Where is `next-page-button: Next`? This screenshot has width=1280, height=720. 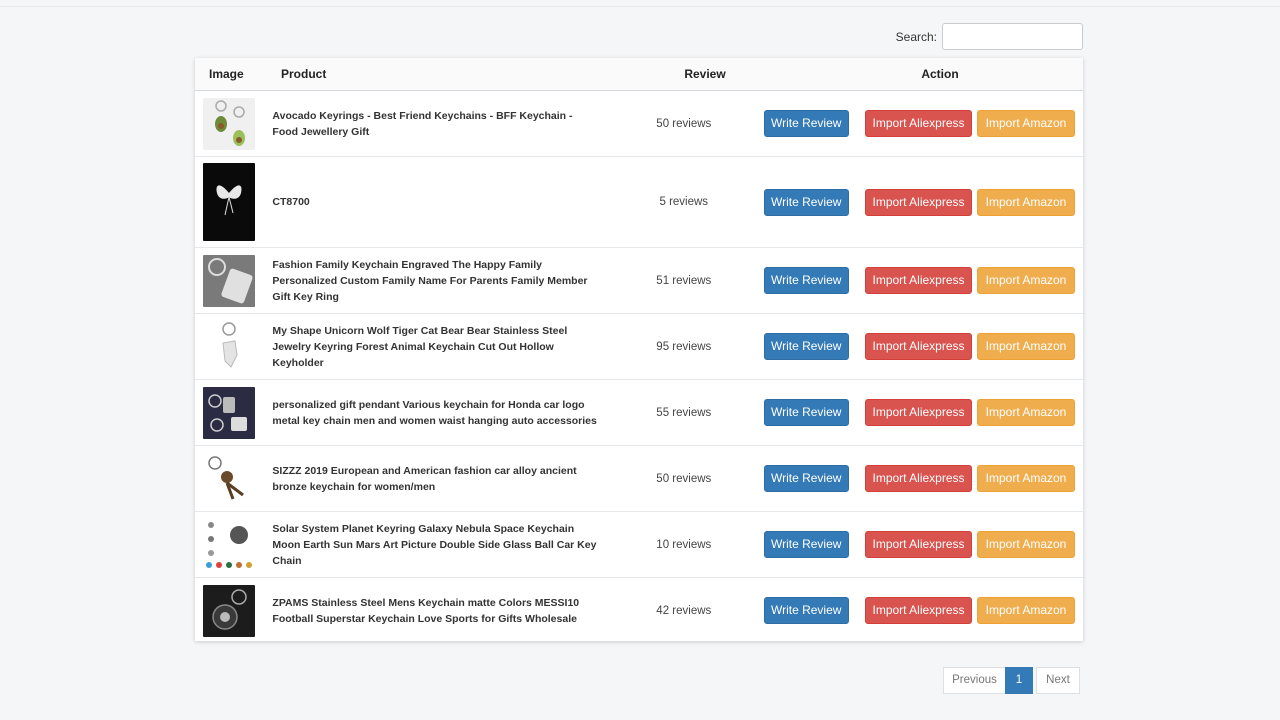 next-page-button: Next is located at coordinates (1058, 680).